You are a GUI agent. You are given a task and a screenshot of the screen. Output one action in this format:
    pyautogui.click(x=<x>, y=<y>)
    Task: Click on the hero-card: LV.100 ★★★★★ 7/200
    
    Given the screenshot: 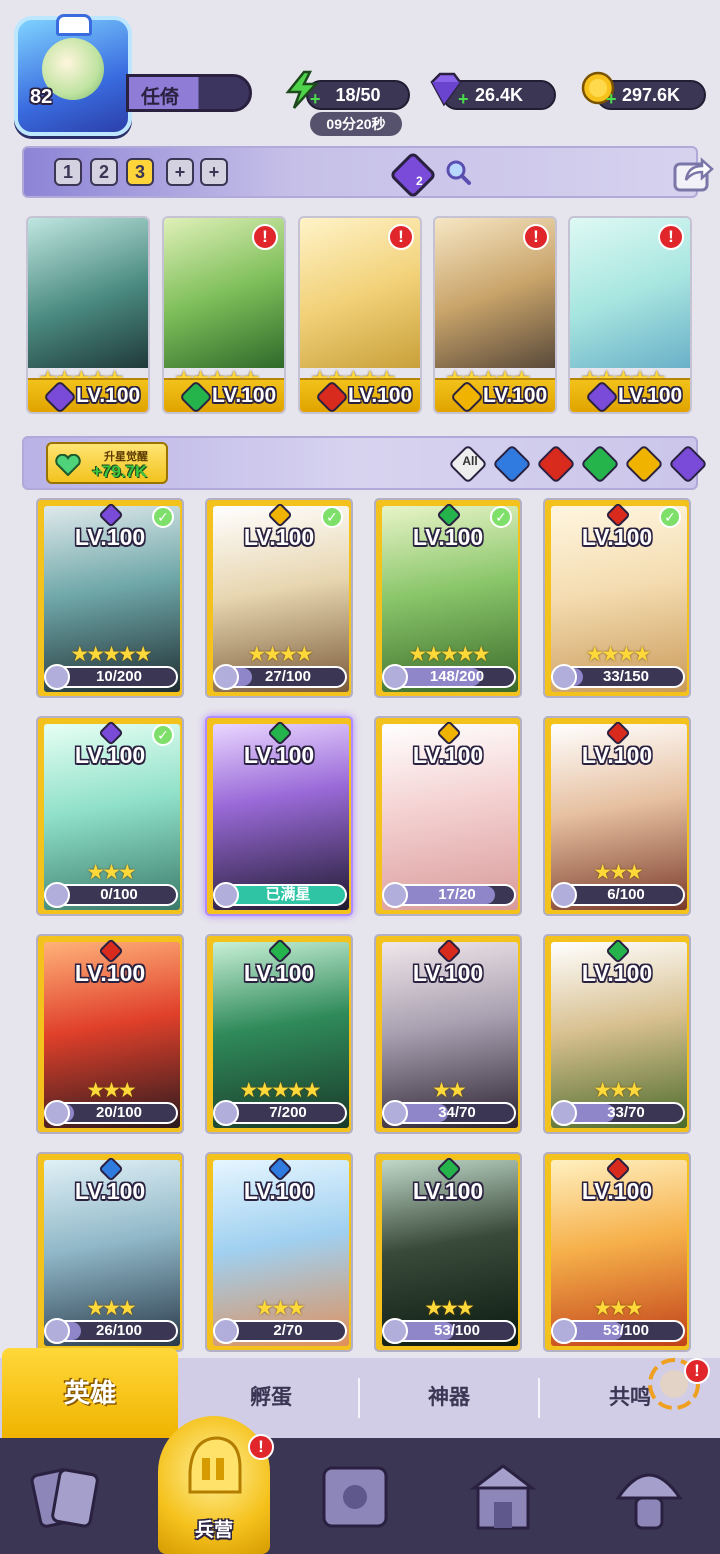 What is the action you would take?
    pyautogui.click(x=279, y=1034)
    